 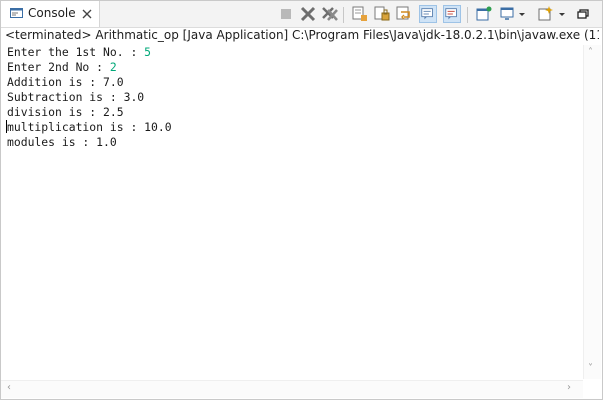 I want to click on word-wrap-icon, so click(x=404, y=14).